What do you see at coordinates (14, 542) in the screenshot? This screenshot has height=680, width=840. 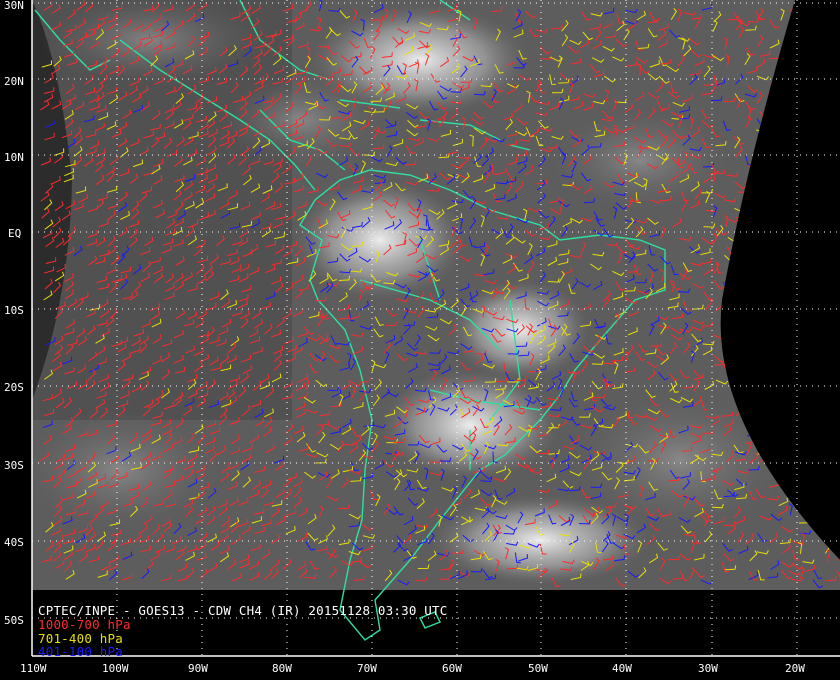 I see `lat-label: 40S` at bounding box center [14, 542].